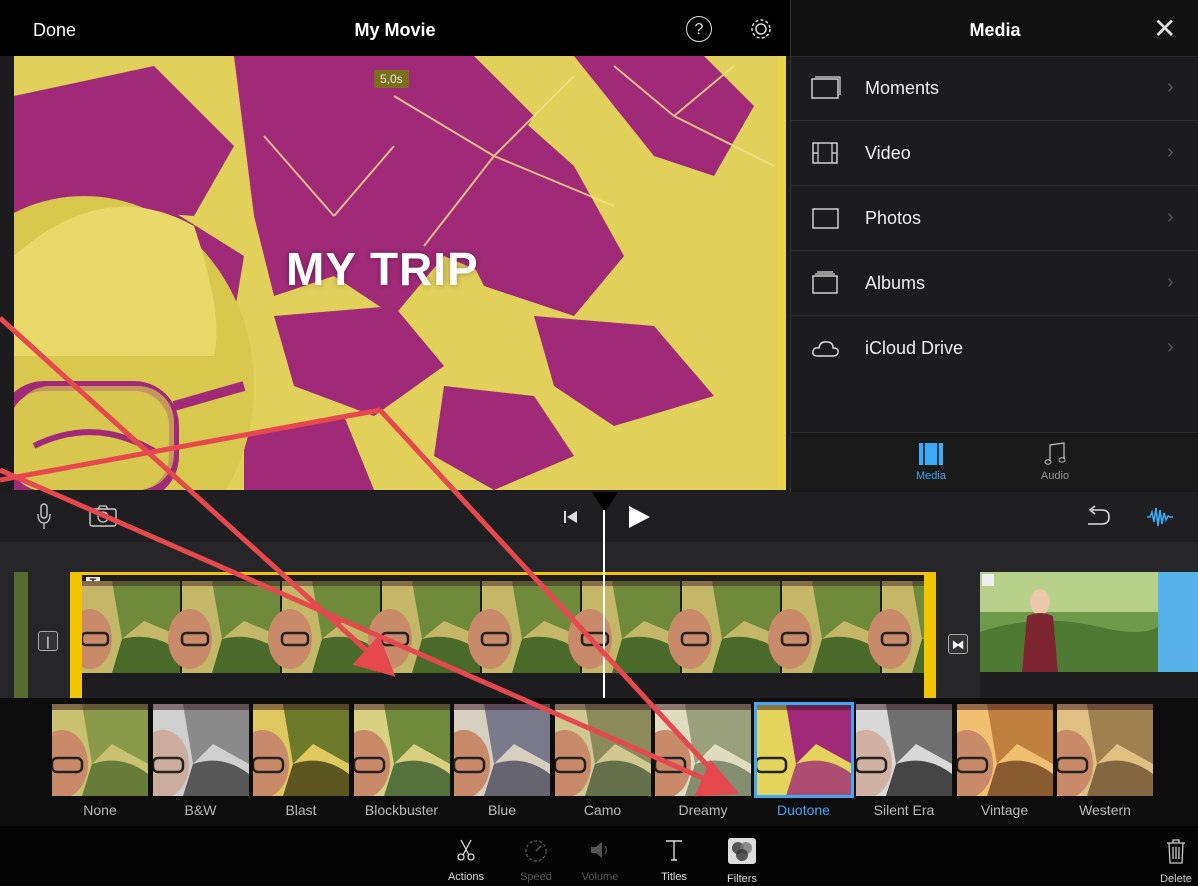 The width and height of the screenshot is (1198, 886). I want to click on filter-duotone, so click(803, 750).